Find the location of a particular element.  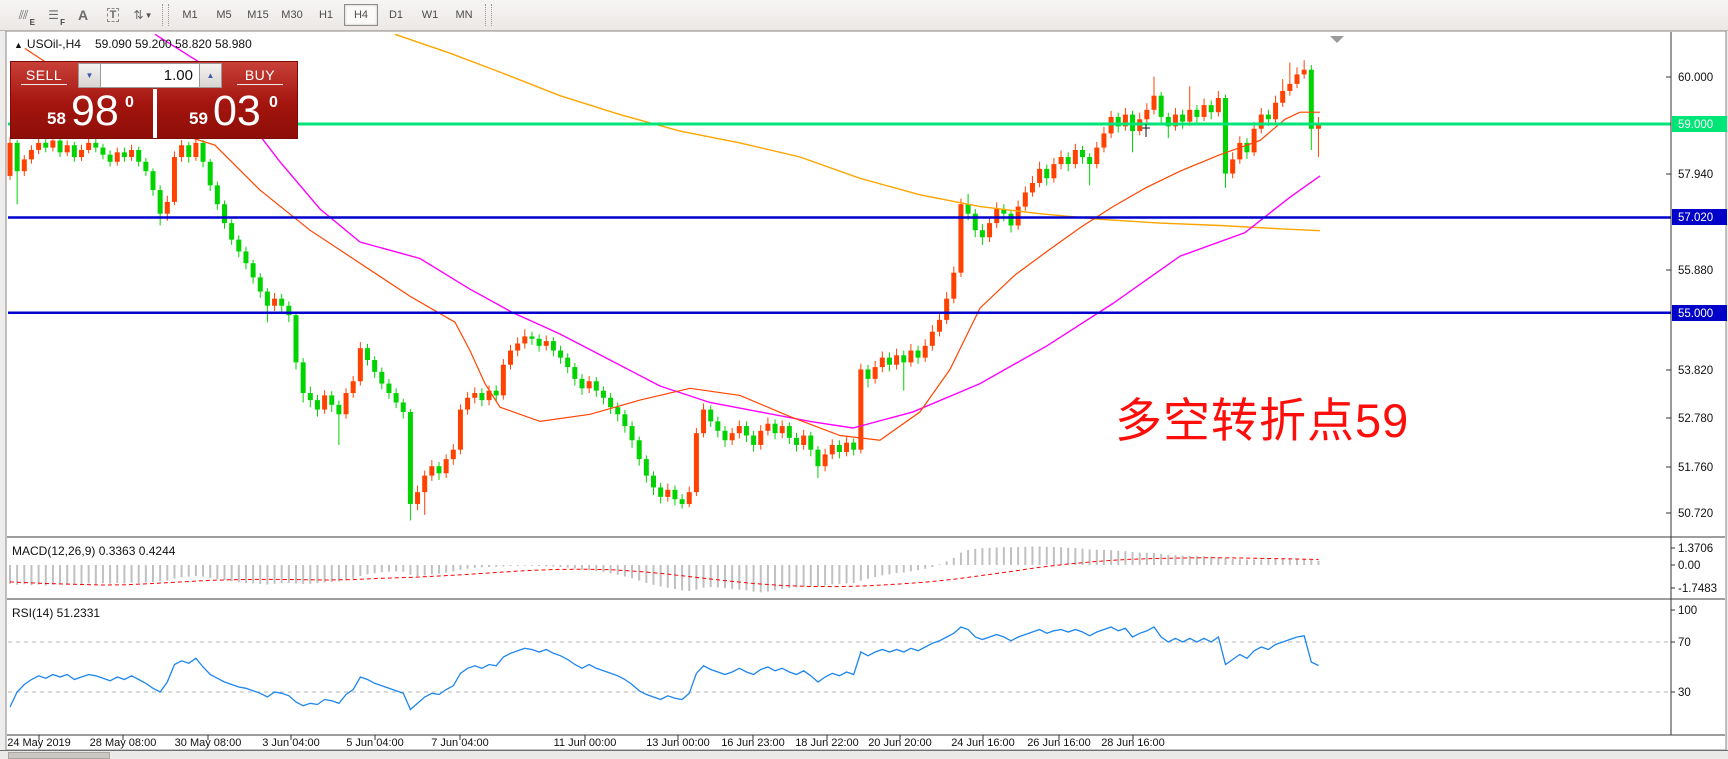

time-axis-label: 24 Jun 16:00 is located at coordinates (983, 743).